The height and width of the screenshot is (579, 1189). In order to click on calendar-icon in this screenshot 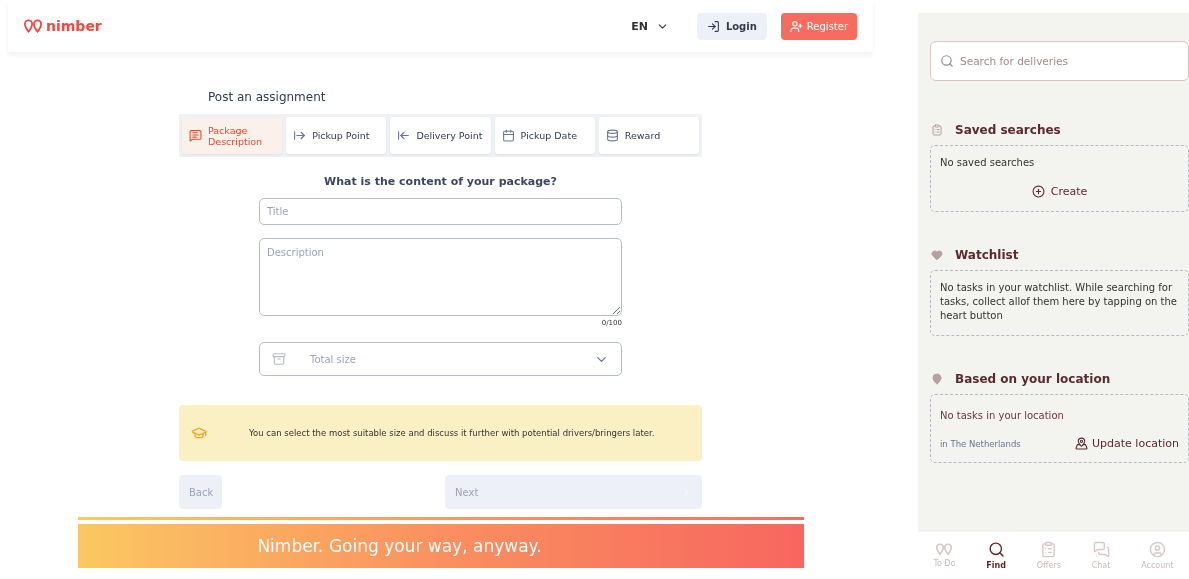, I will do `click(508, 135)`.